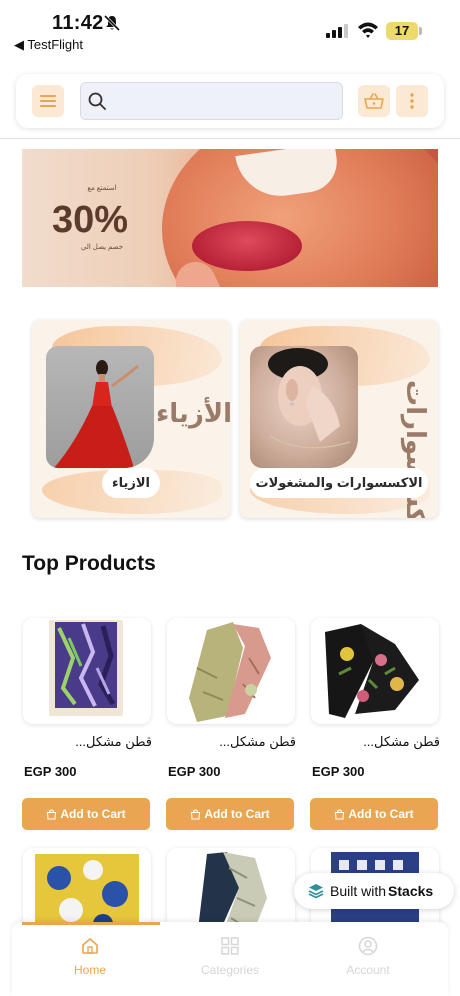  I want to click on built-with-stacks-badge: Built with Stacks, so click(374, 891).